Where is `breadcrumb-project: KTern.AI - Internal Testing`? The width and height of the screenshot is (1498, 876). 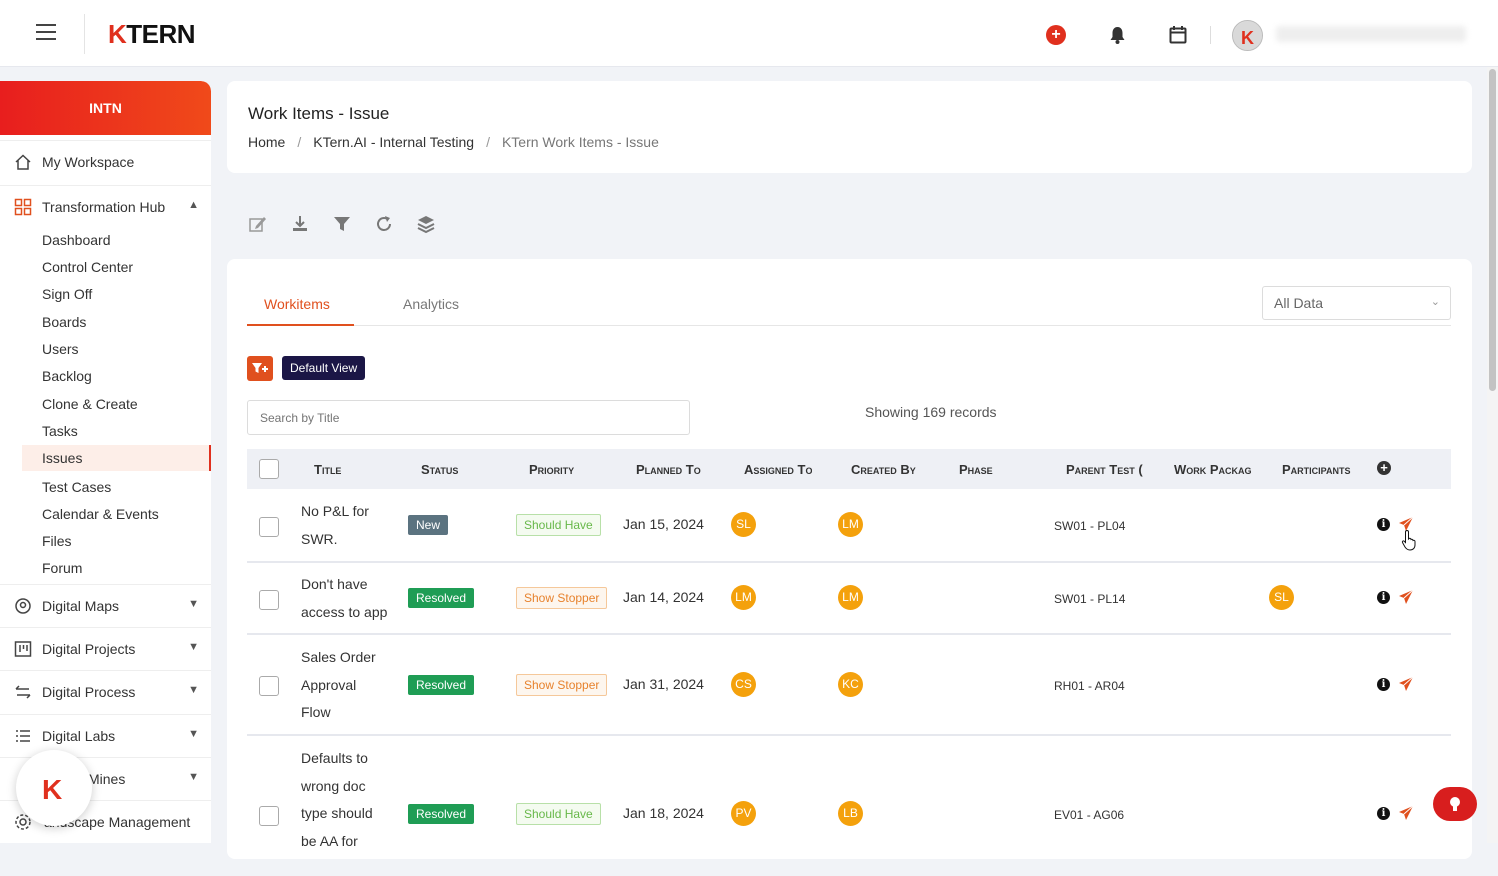 breadcrumb-project: KTern.AI - Internal Testing is located at coordinates (393, 142).